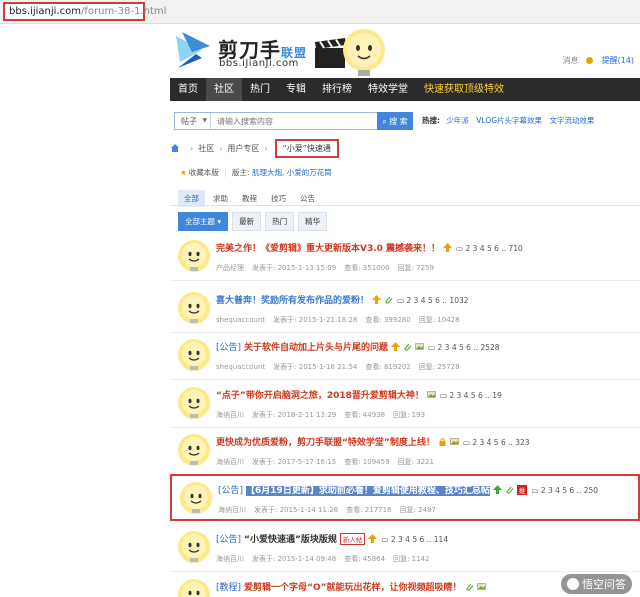  What do you see at coordinates (243, 148) in the screenshot?
I see `breadcrumb-user-zone: 用户专区` at bounding box center [243, 148].